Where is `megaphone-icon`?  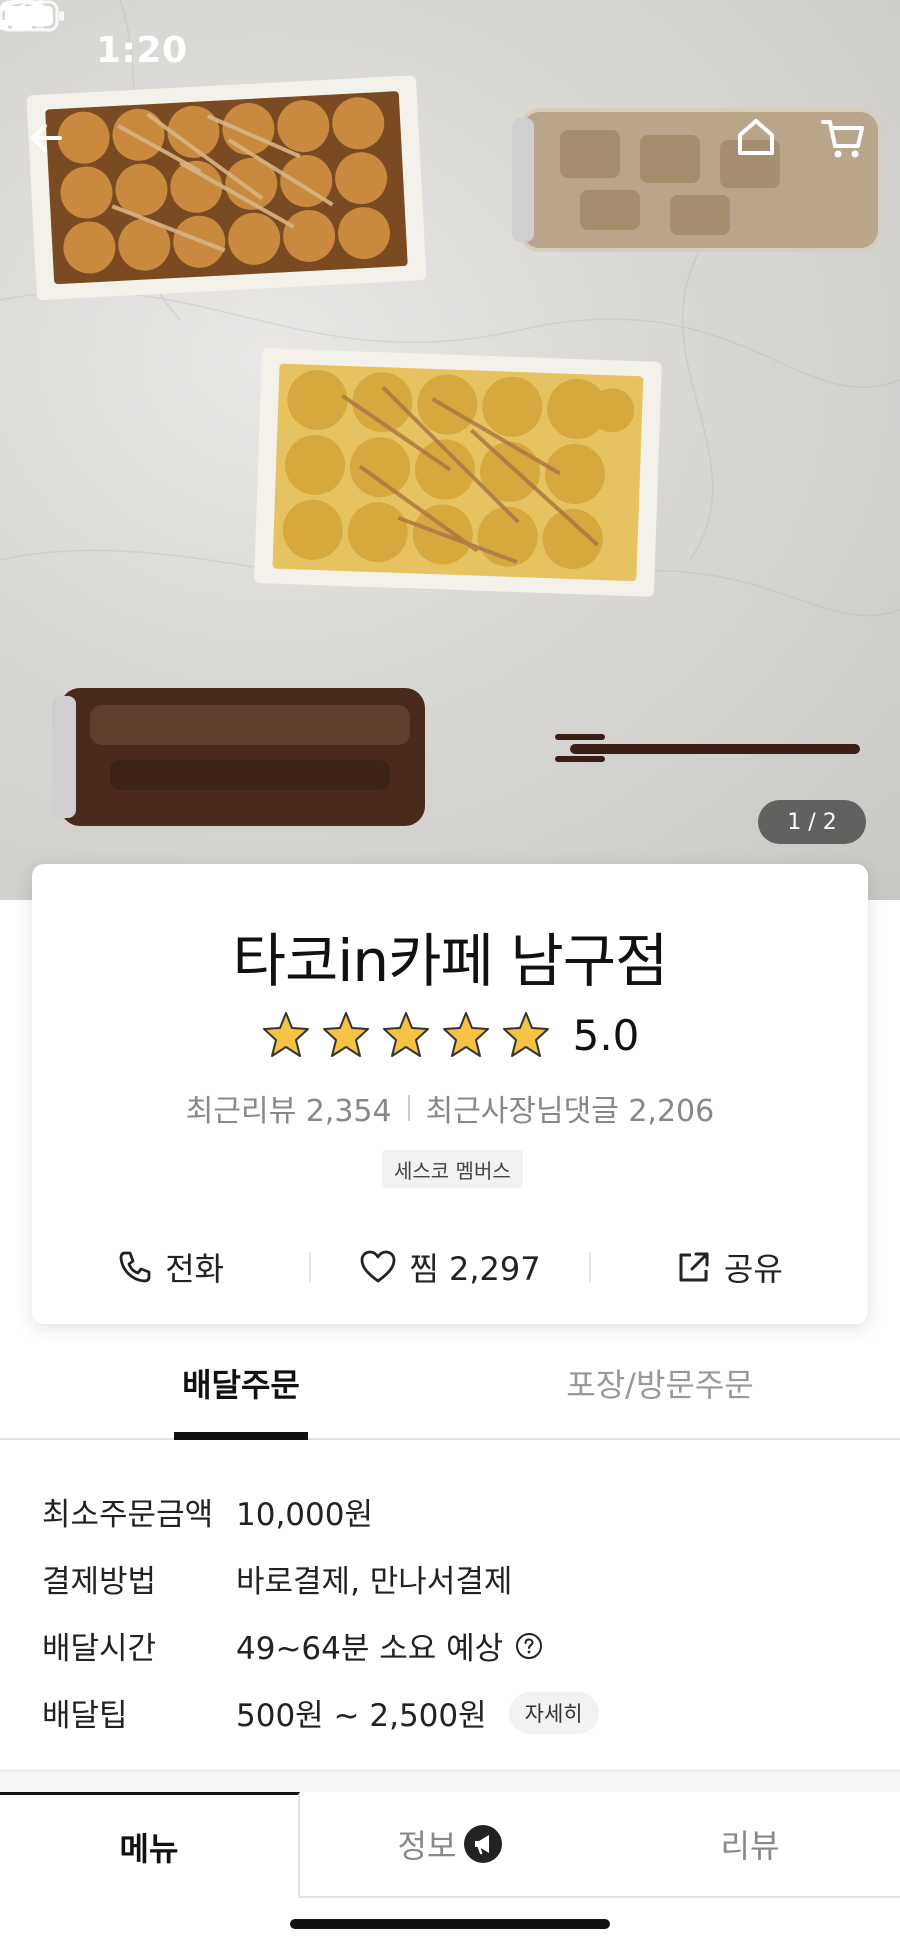
megaphone-icon is located at coordinates (483, 1844).